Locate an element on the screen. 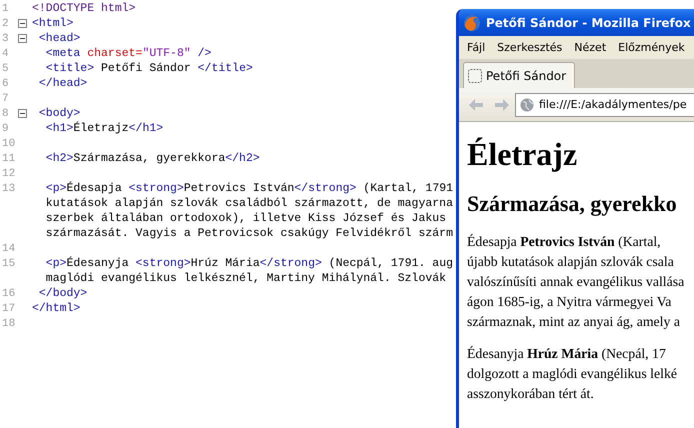 The height and width of the screenshot is (428, 694). code-line: kutatások alapján szlovák családból származott, de magyarna is located at coordinates (249, 203).